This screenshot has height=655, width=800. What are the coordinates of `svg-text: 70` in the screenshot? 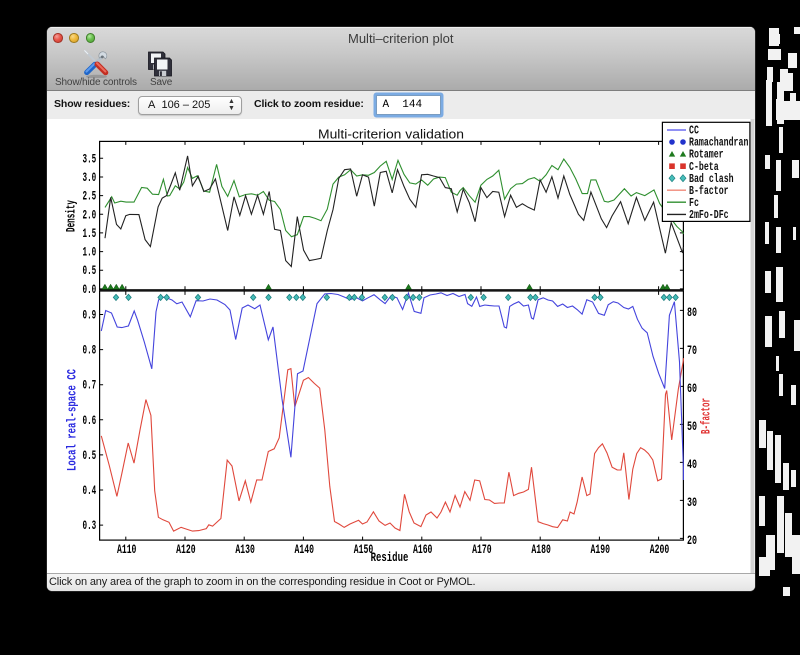 It's located at (692, 350).